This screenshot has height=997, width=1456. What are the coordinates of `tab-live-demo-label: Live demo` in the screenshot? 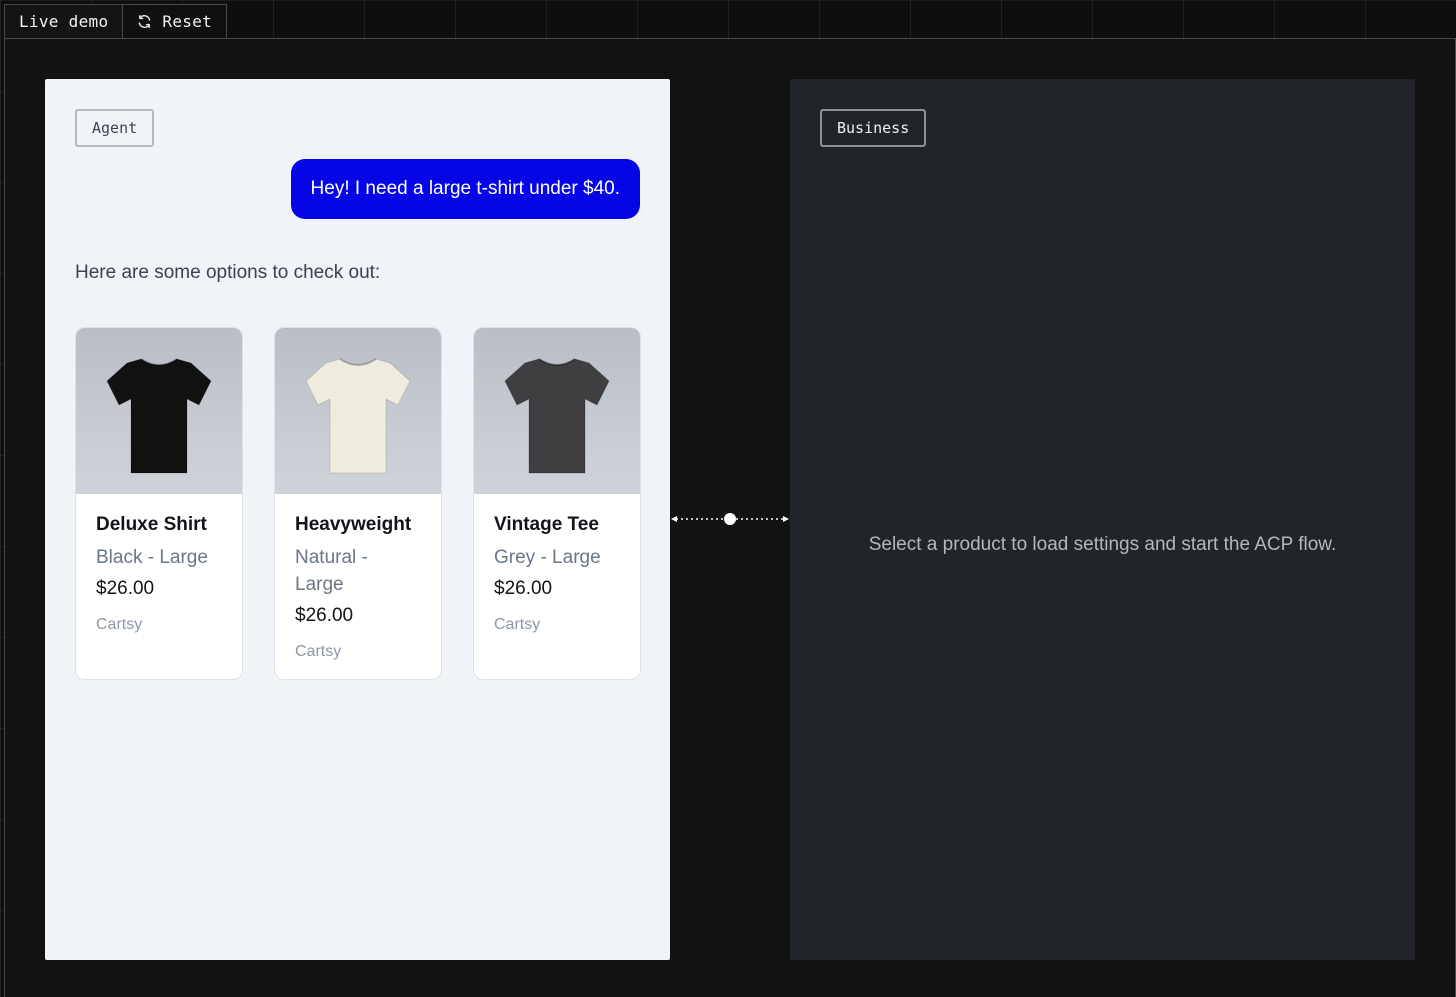 It's located at (64, 21).